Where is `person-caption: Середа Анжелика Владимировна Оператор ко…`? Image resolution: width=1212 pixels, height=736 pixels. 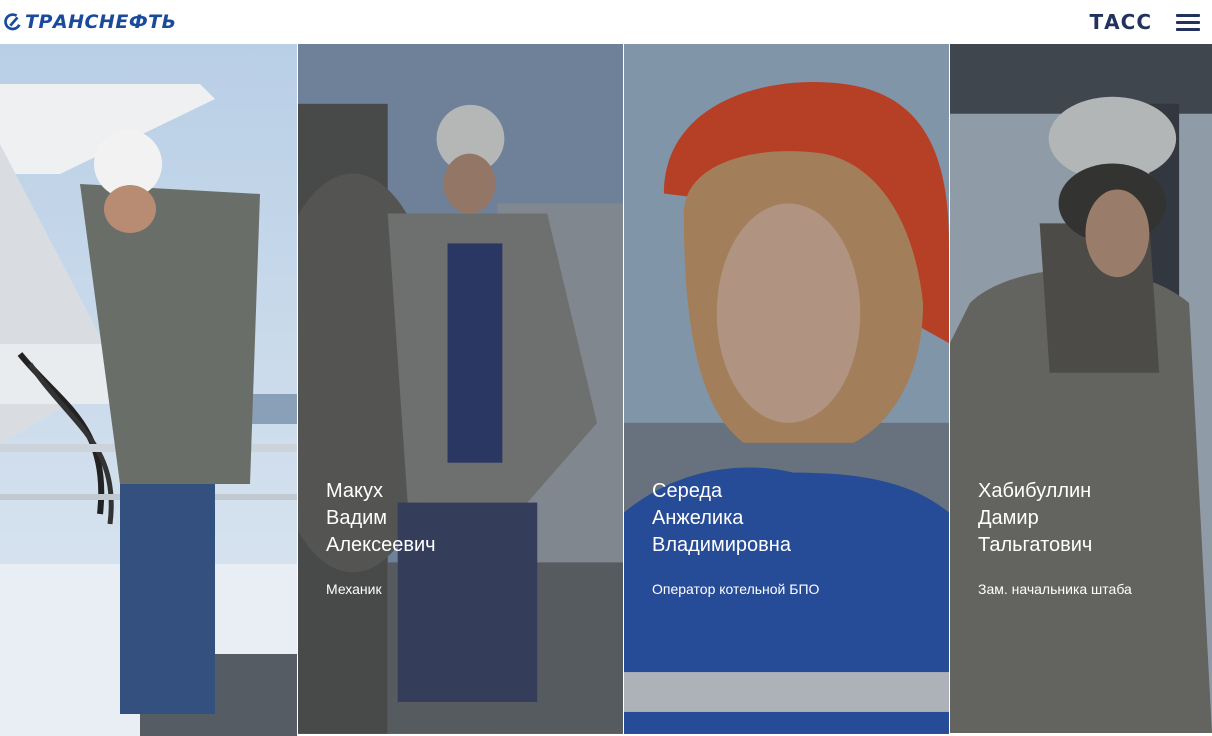 person-caption: Середа Анжелика Владимировна Оператор ко… is located at coordinates (735, 537).